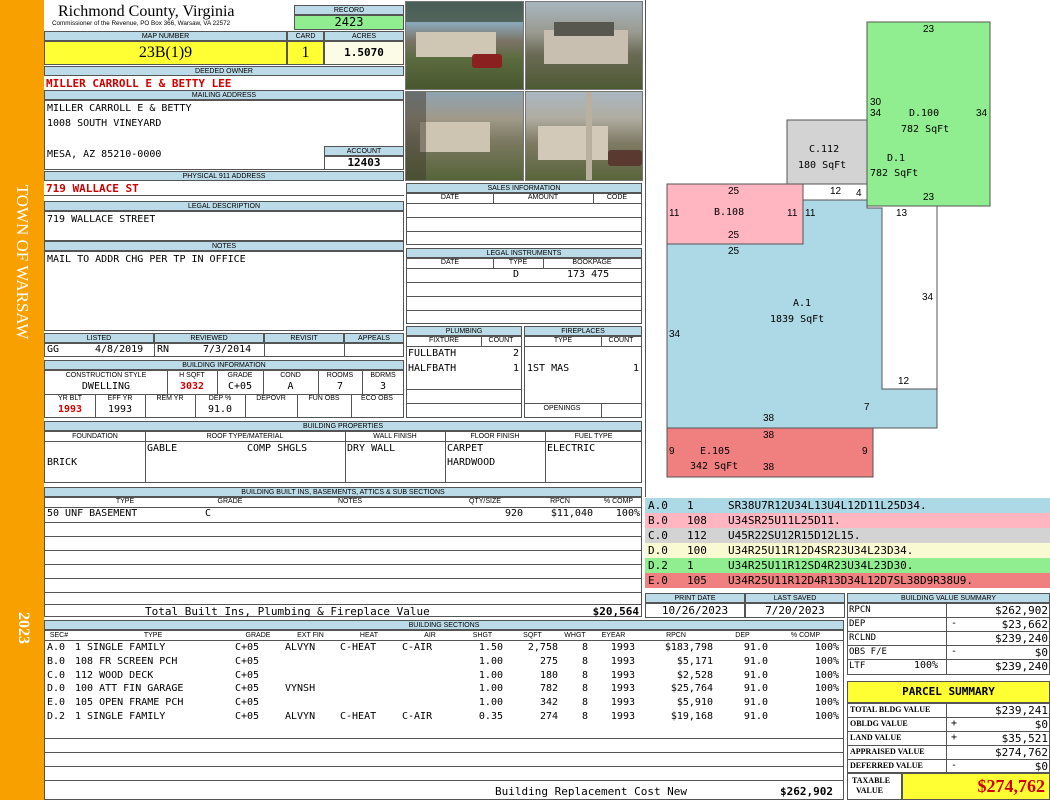 The image size is (1050, 800). Describe the element at coordinates (571, 448) in the screenshot. I see `prop-fuel: ELECTRIC` at that location.